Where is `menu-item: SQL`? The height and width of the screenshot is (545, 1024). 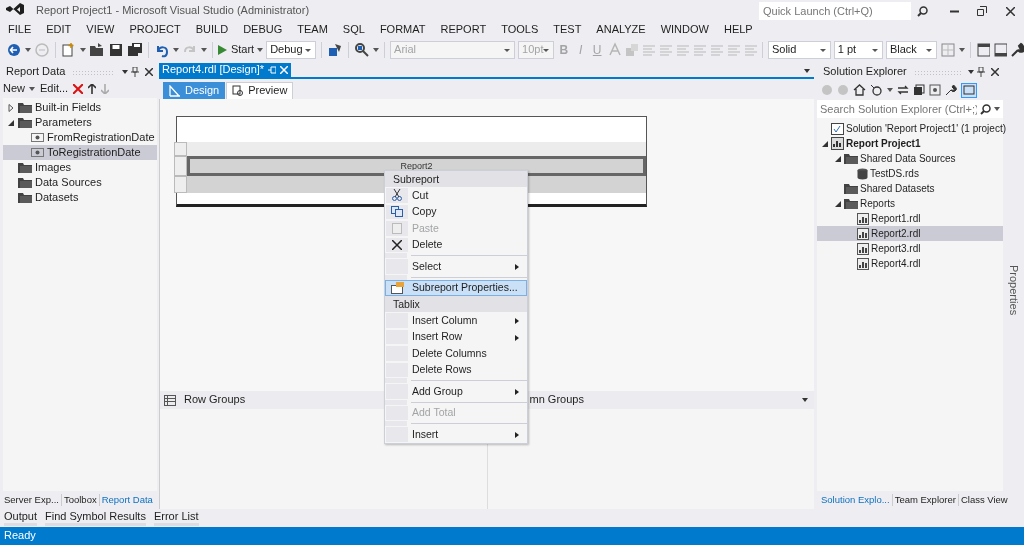
menu-item: SQL is located at coordinates (353, 30).